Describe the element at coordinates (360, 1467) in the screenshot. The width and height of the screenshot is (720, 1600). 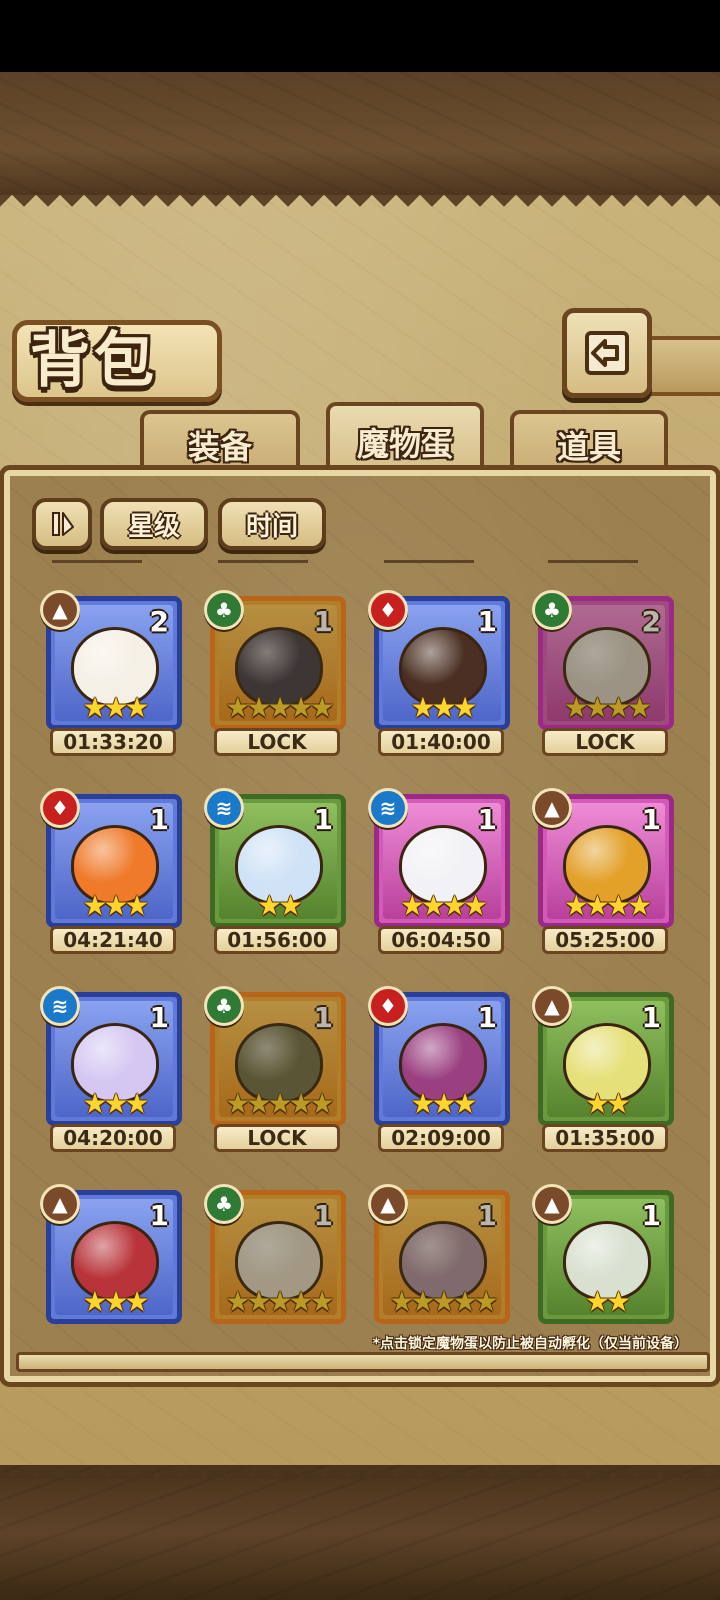
I see `torn-edge-bottom` at that location.